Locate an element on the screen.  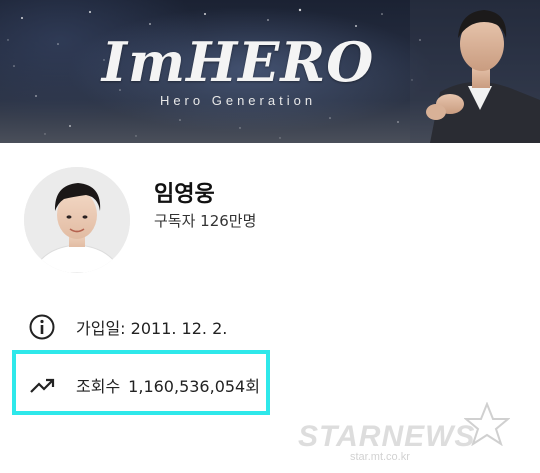
view-count-highlight-box is located at coordinates (141, 382).